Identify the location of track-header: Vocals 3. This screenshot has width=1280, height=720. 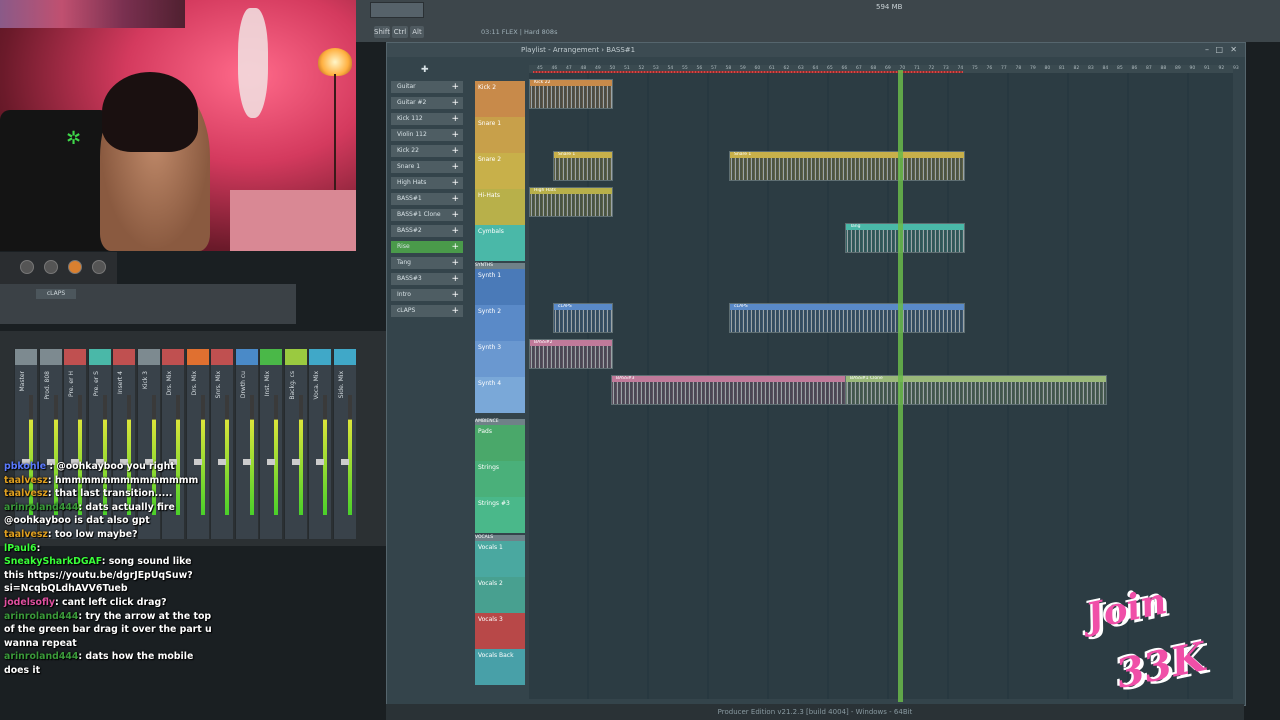
(500, 631).